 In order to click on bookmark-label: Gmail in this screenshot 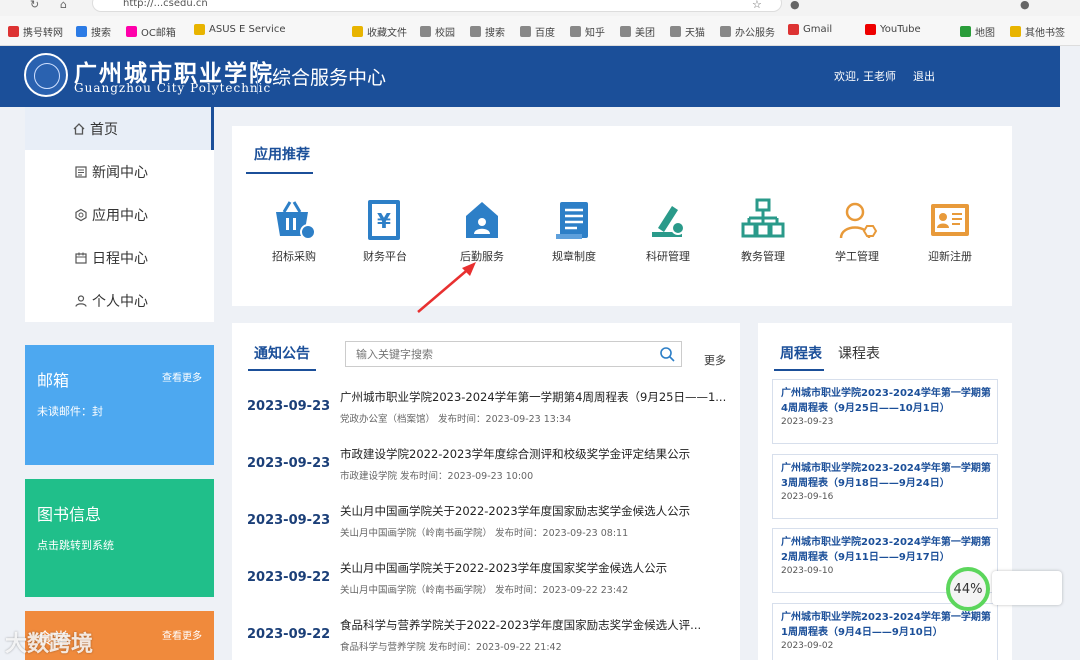, I will do `click(818, 29)`.